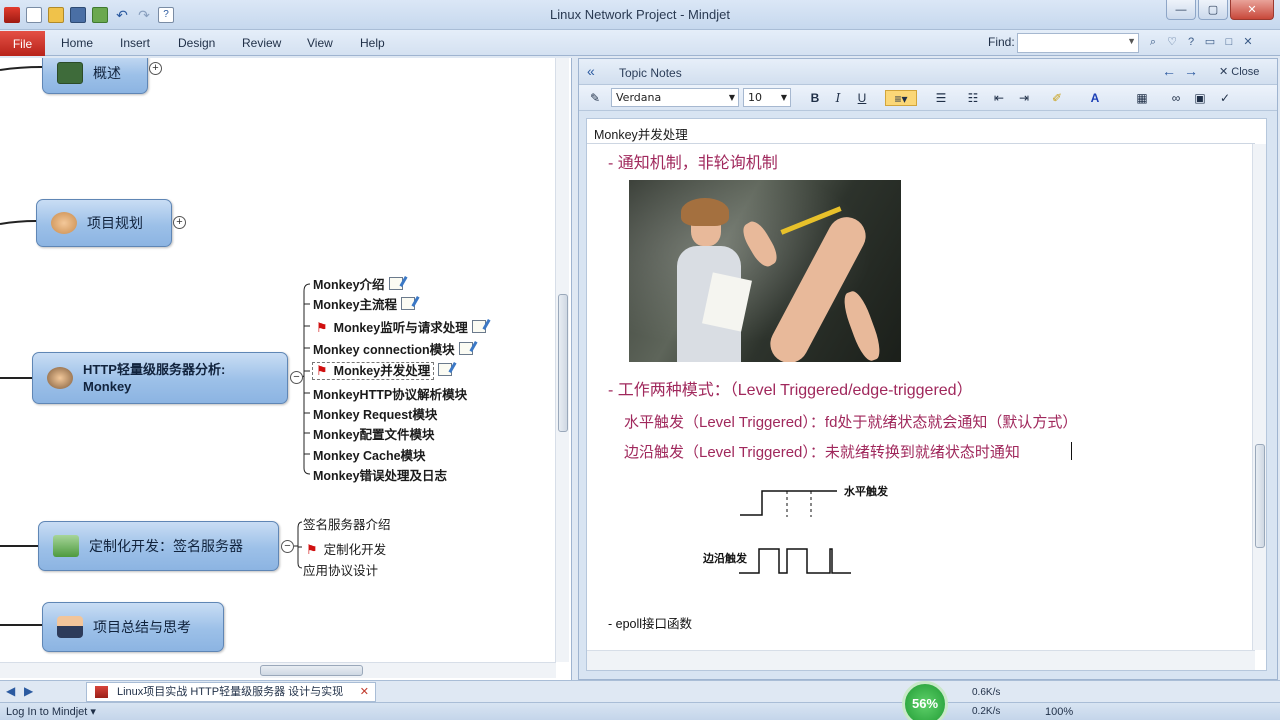 This screenshot has height=720, width=1280. I want to click on window-controls: — ▢ ✕, so click(1220, 10).